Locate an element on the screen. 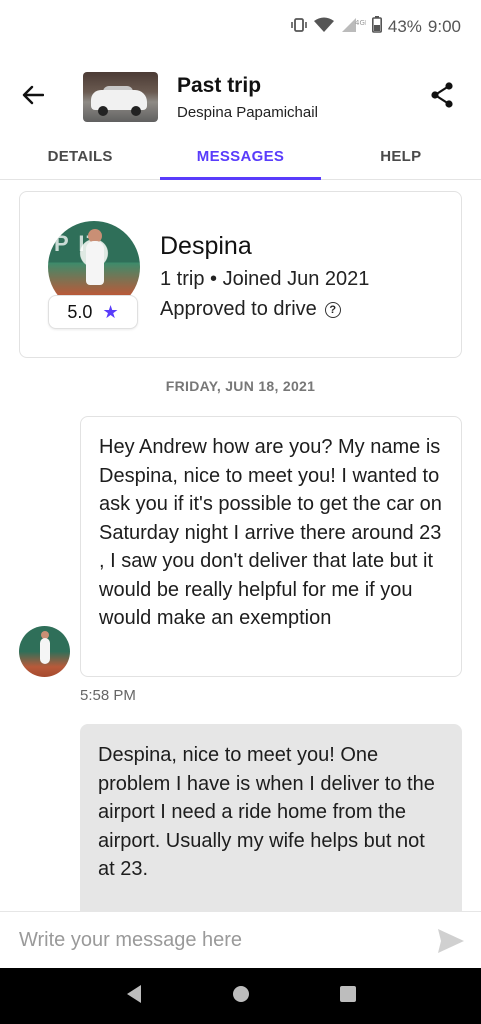  tab-help: HELP is located at coordinates (401, 156).